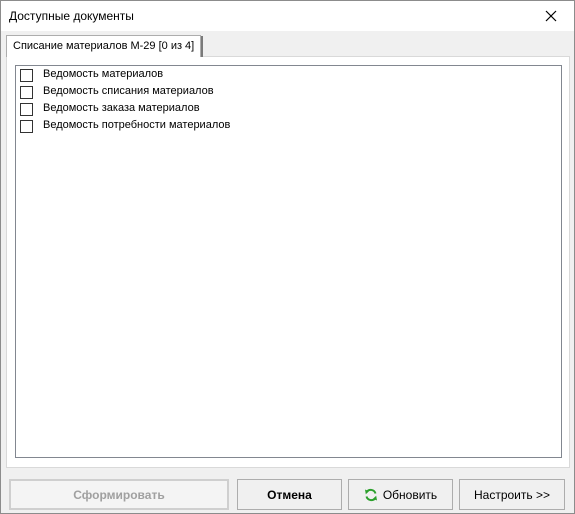  I want to click on tab-writeoff-m29: Списание материалов М-29 [0 из 4], so click(103, 46).